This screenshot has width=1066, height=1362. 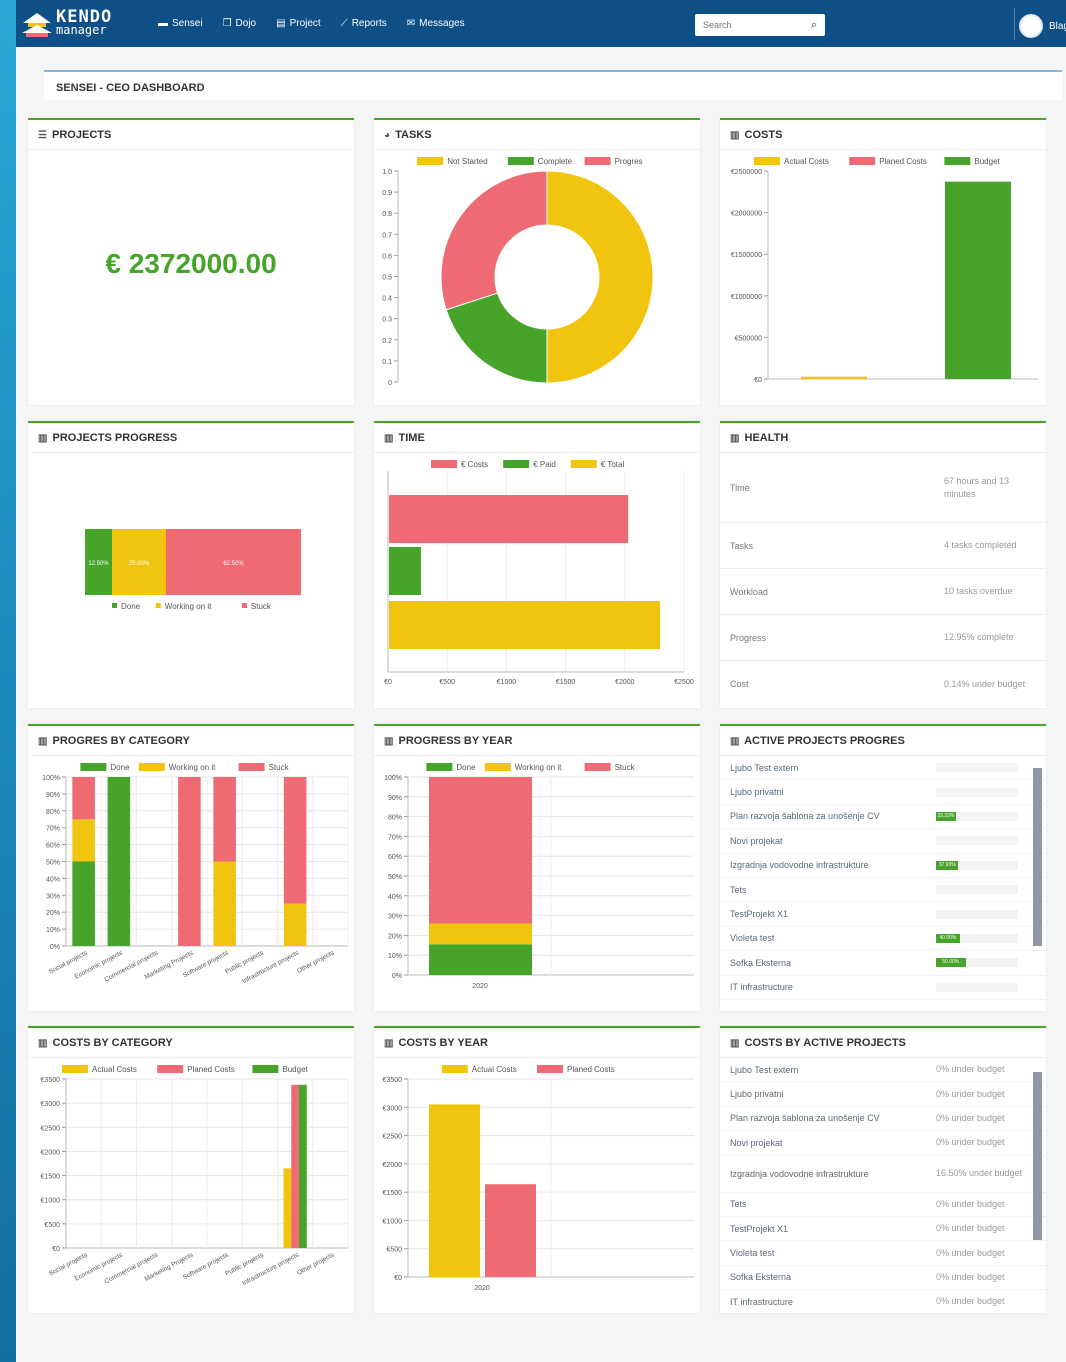 What do you see at coordinates (180, 23) in the screenshot?
I see `nav-sensei: ▬ Sensei` at bounding box center [180, 23].